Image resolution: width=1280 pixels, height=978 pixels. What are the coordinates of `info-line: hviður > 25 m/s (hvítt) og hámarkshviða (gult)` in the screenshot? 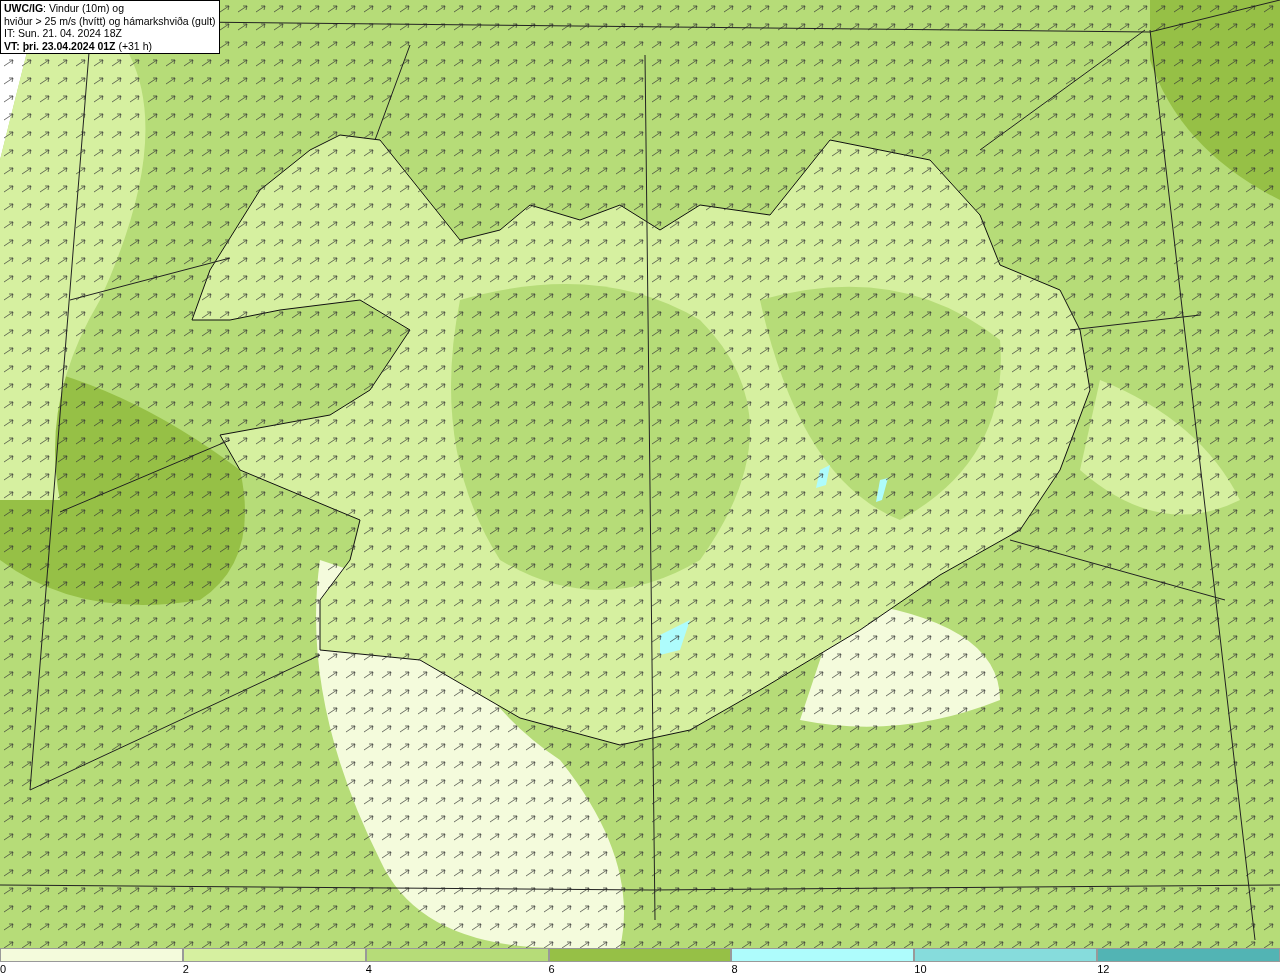 It's located at (110, 20).